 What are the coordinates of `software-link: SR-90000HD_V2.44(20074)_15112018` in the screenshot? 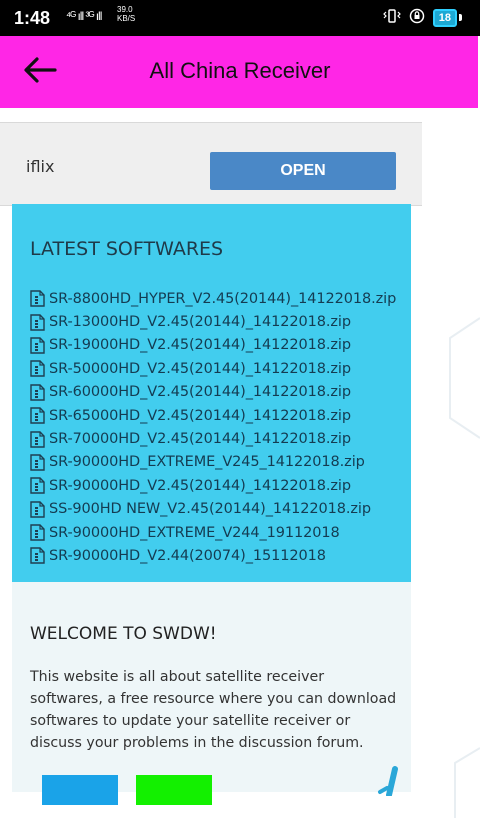 It's located at (212, 555).